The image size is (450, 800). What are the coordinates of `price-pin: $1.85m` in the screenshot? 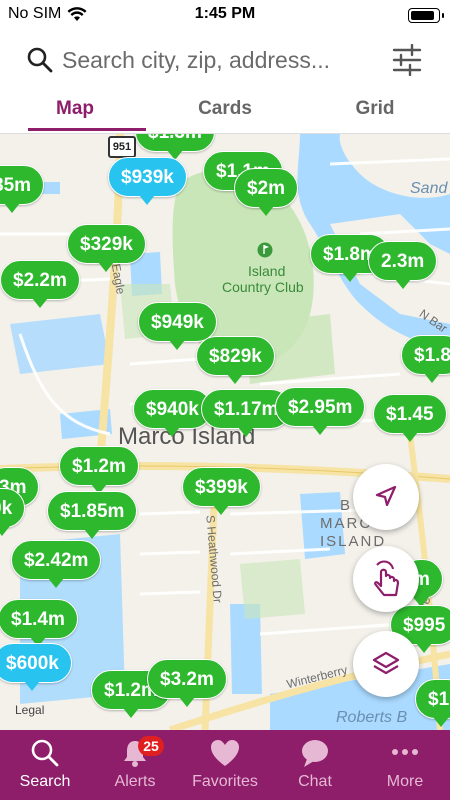 It's located at (92, 515).